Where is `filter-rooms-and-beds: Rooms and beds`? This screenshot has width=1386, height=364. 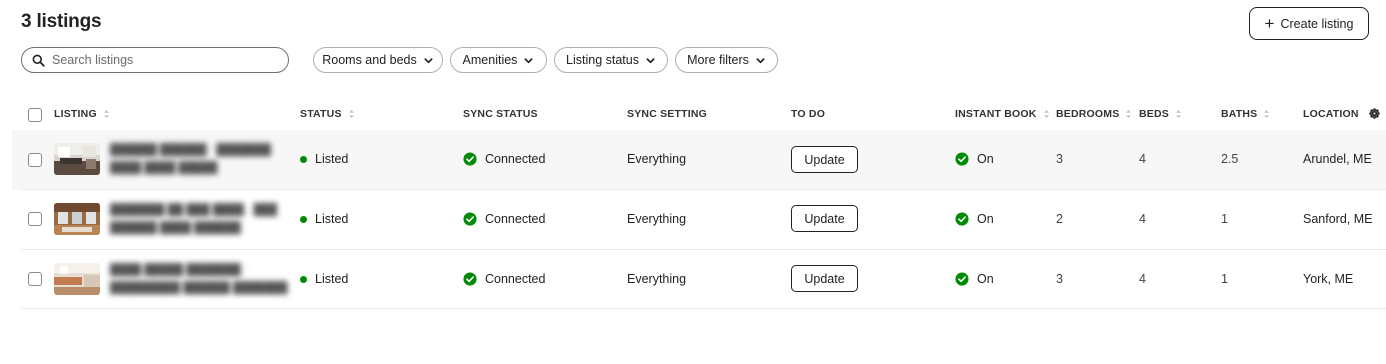
filter-rooms-and-beds: Rooms and beds is located at coordinates (378, 60).